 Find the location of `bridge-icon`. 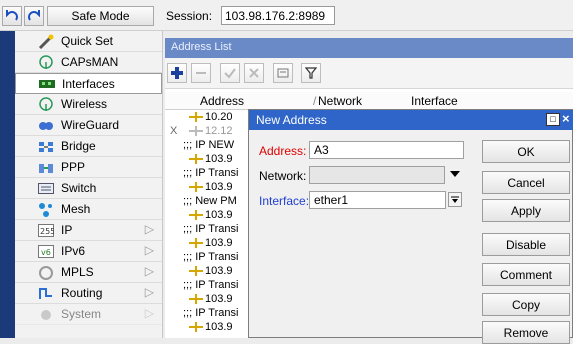

bridge-icon is located at coordinates (45, 146).